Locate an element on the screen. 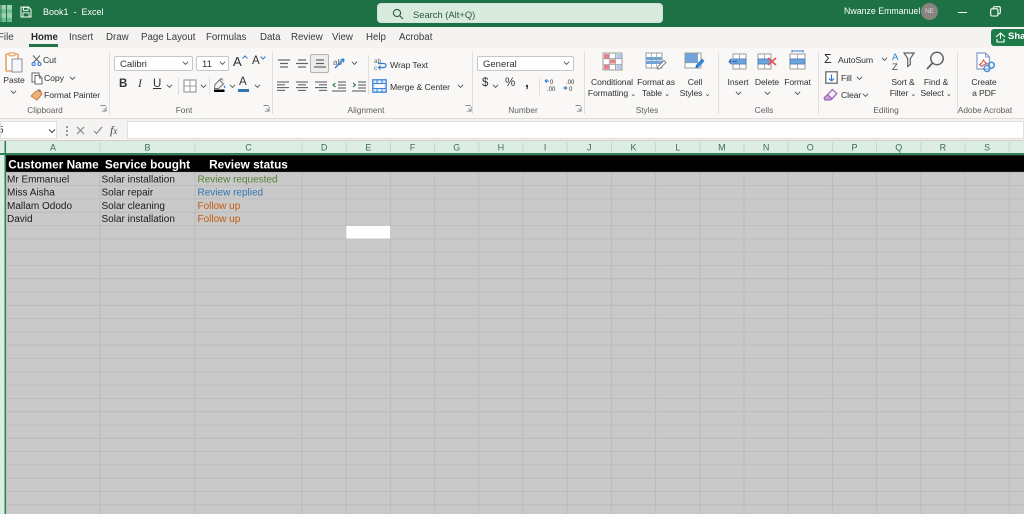  svg-text: P is located at coordinates (854, 148).